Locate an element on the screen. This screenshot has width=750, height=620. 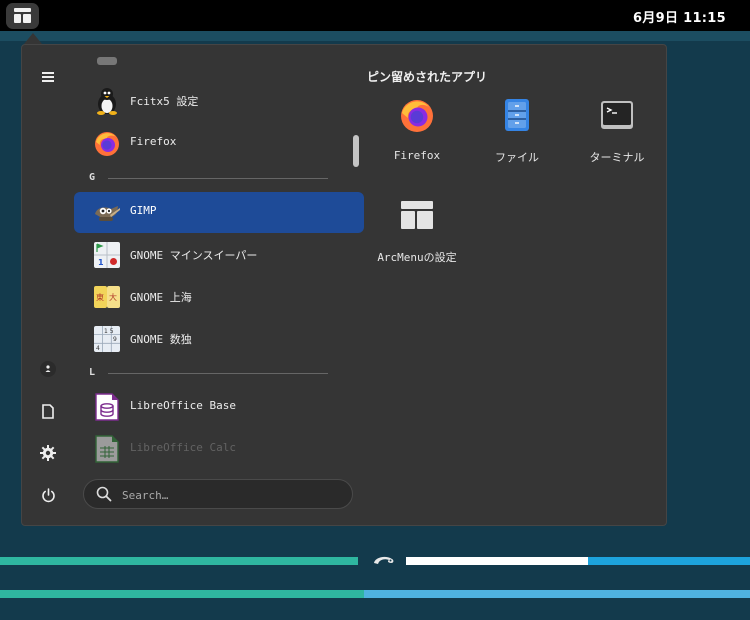
power-button is located at coordinates (48, 495).